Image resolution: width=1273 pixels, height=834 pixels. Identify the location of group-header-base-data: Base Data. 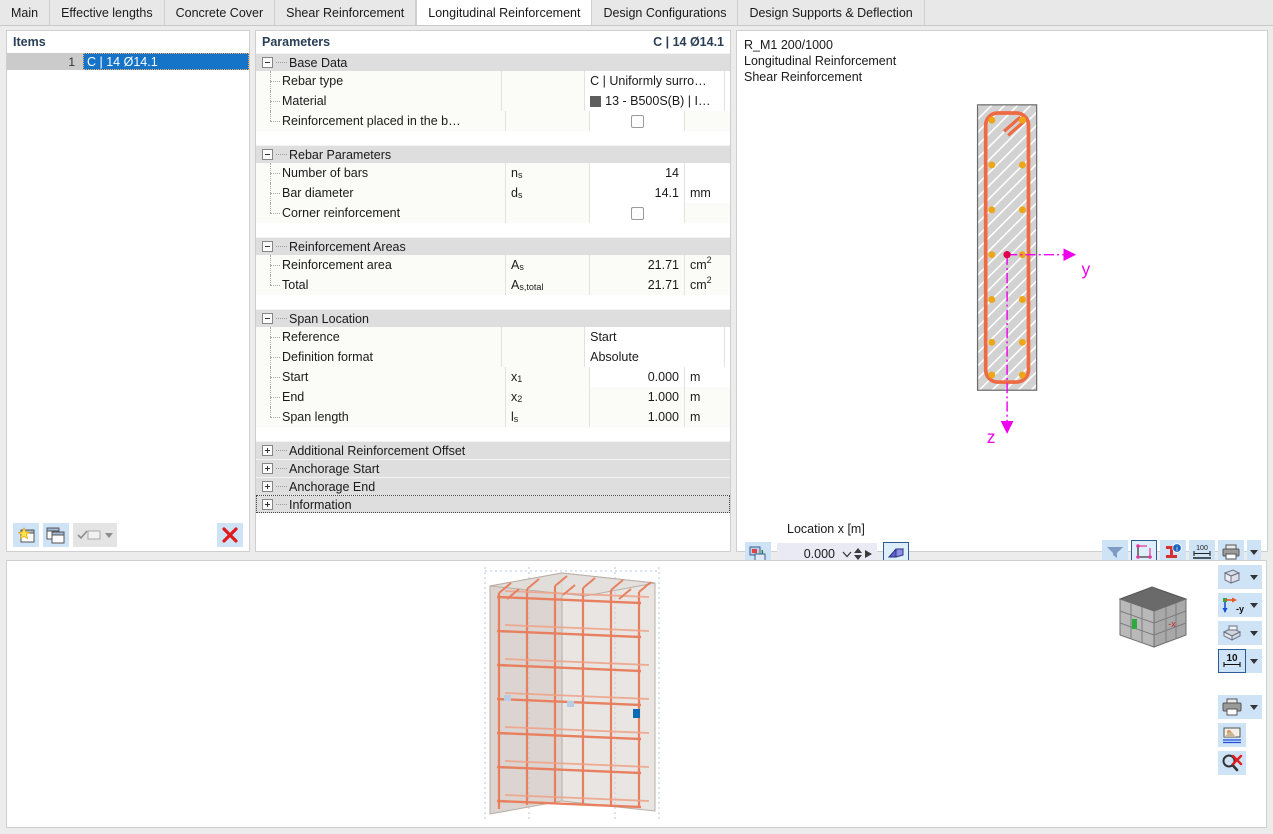
(493, 62).